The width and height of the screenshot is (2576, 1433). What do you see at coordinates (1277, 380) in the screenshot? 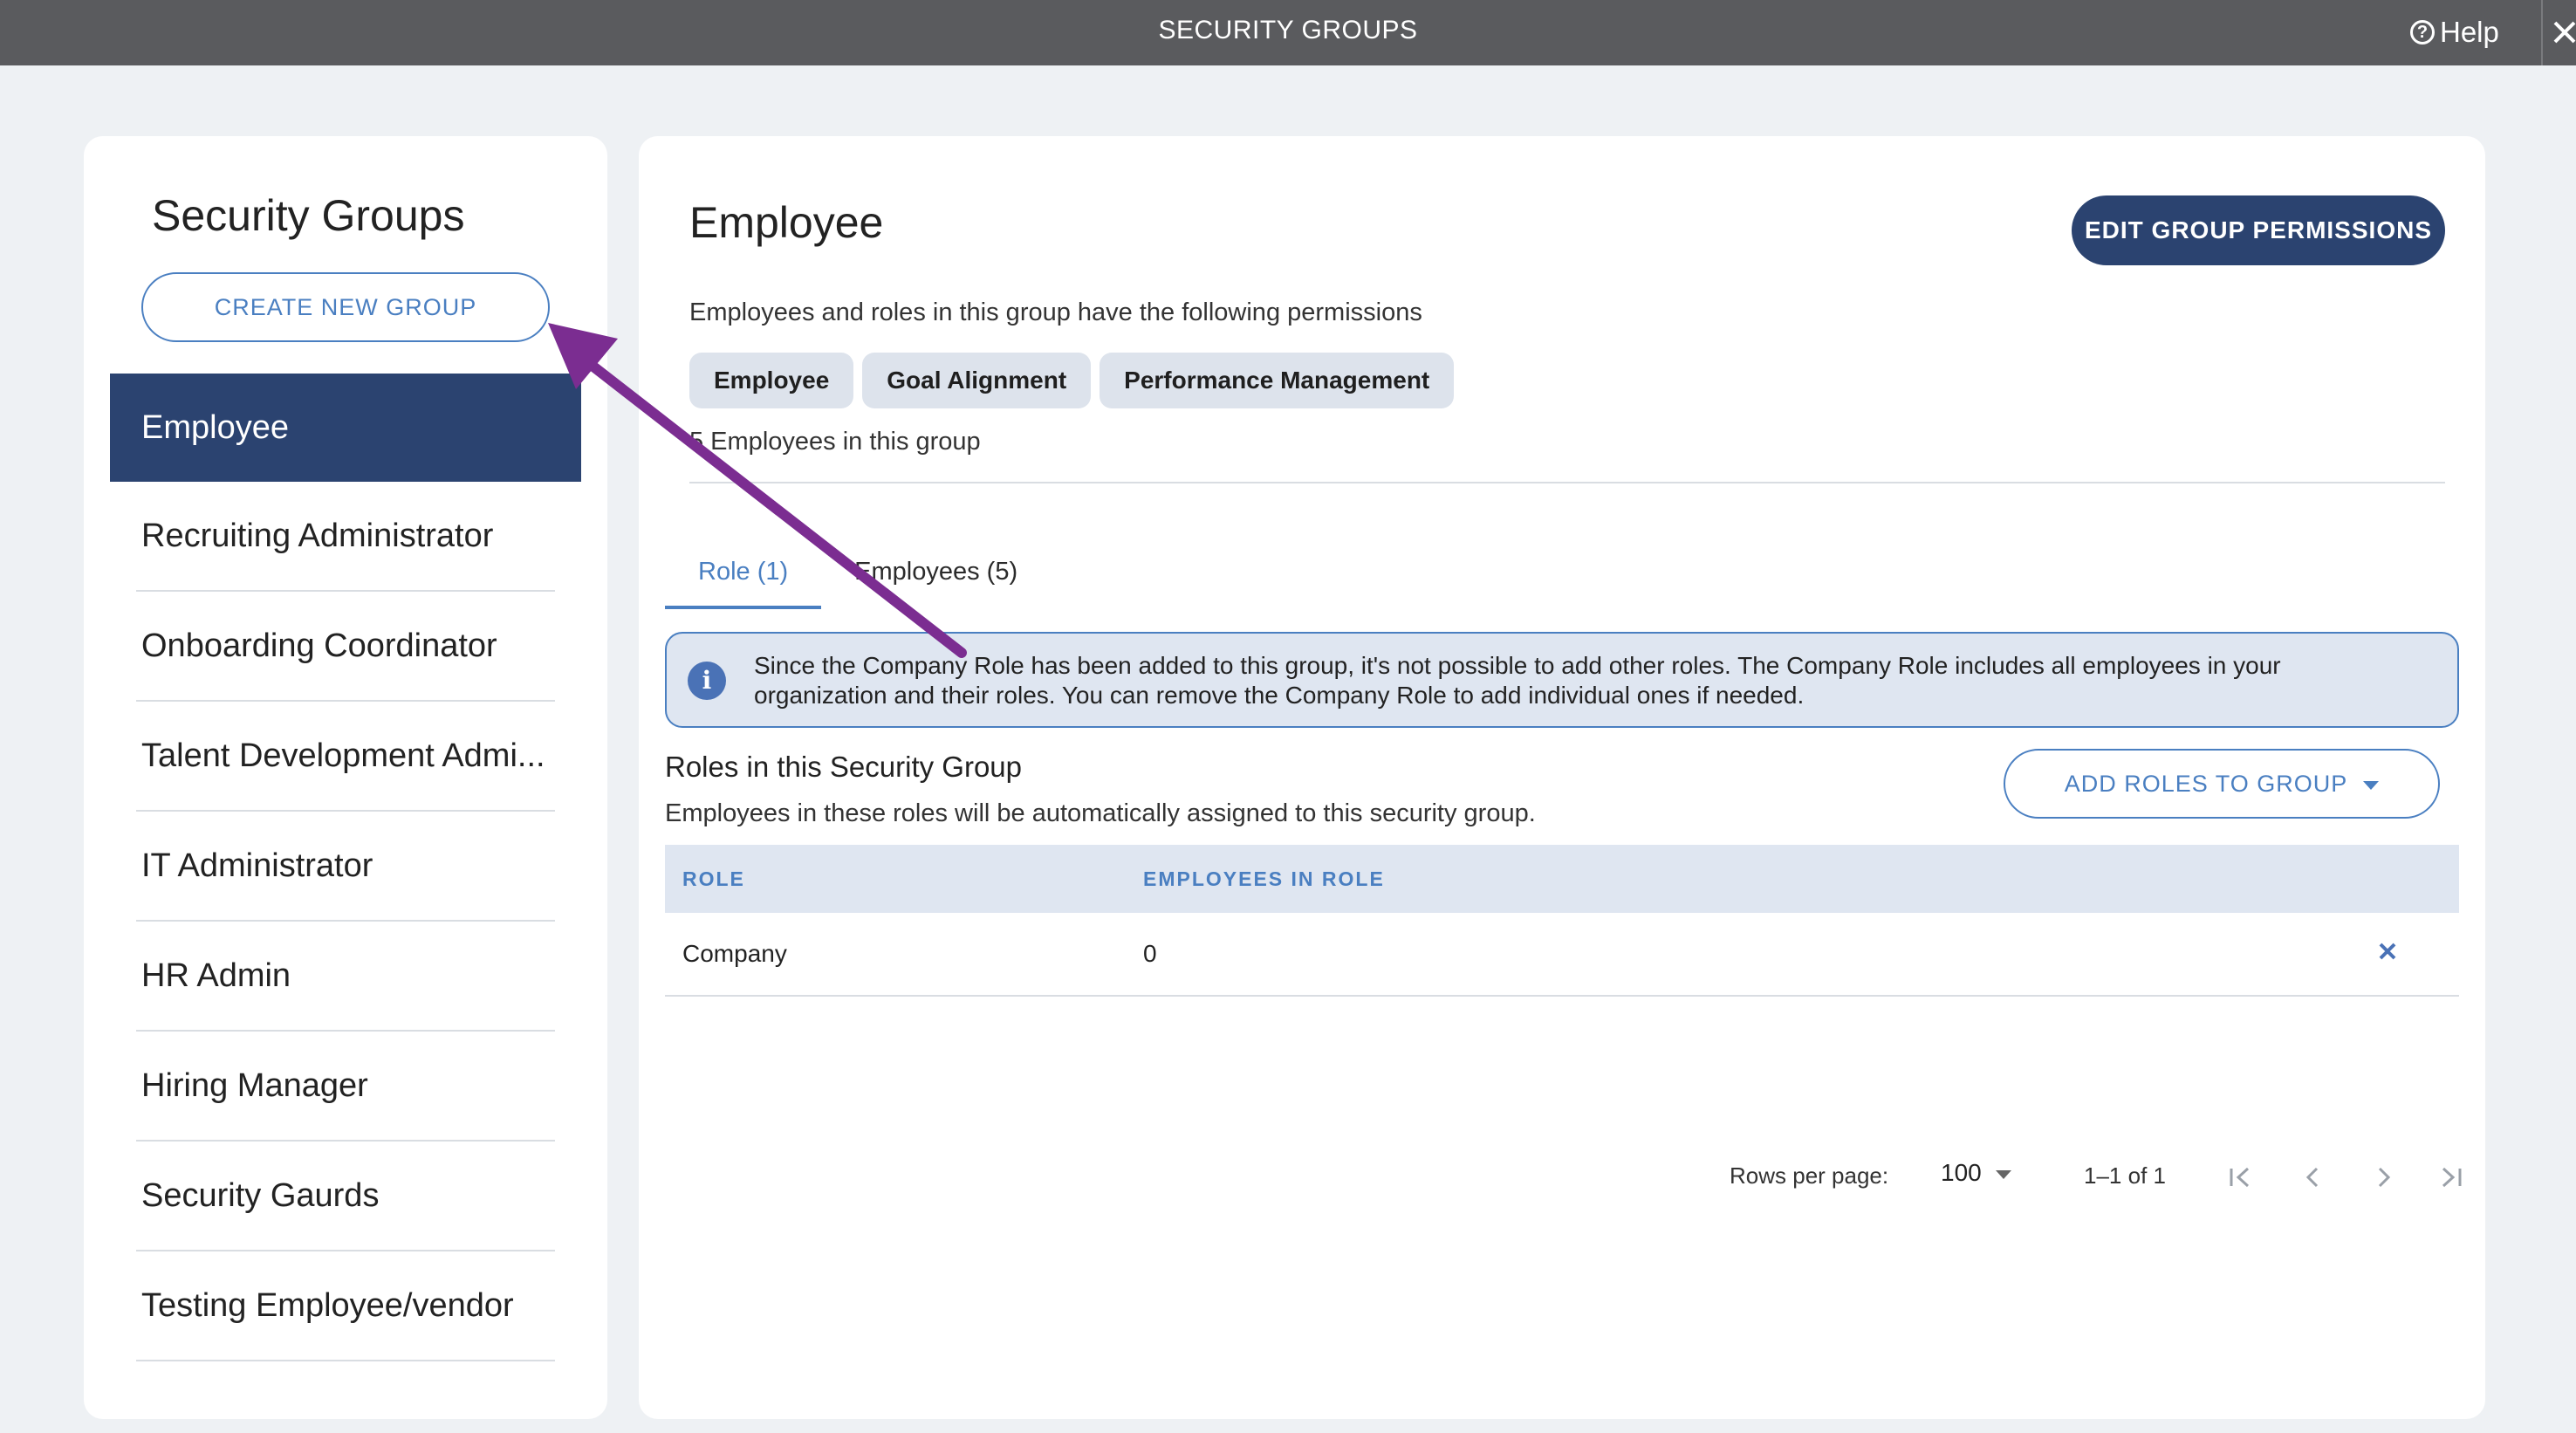
I see `permission-chip: Performance Management` at bounding box center [1277, 380].